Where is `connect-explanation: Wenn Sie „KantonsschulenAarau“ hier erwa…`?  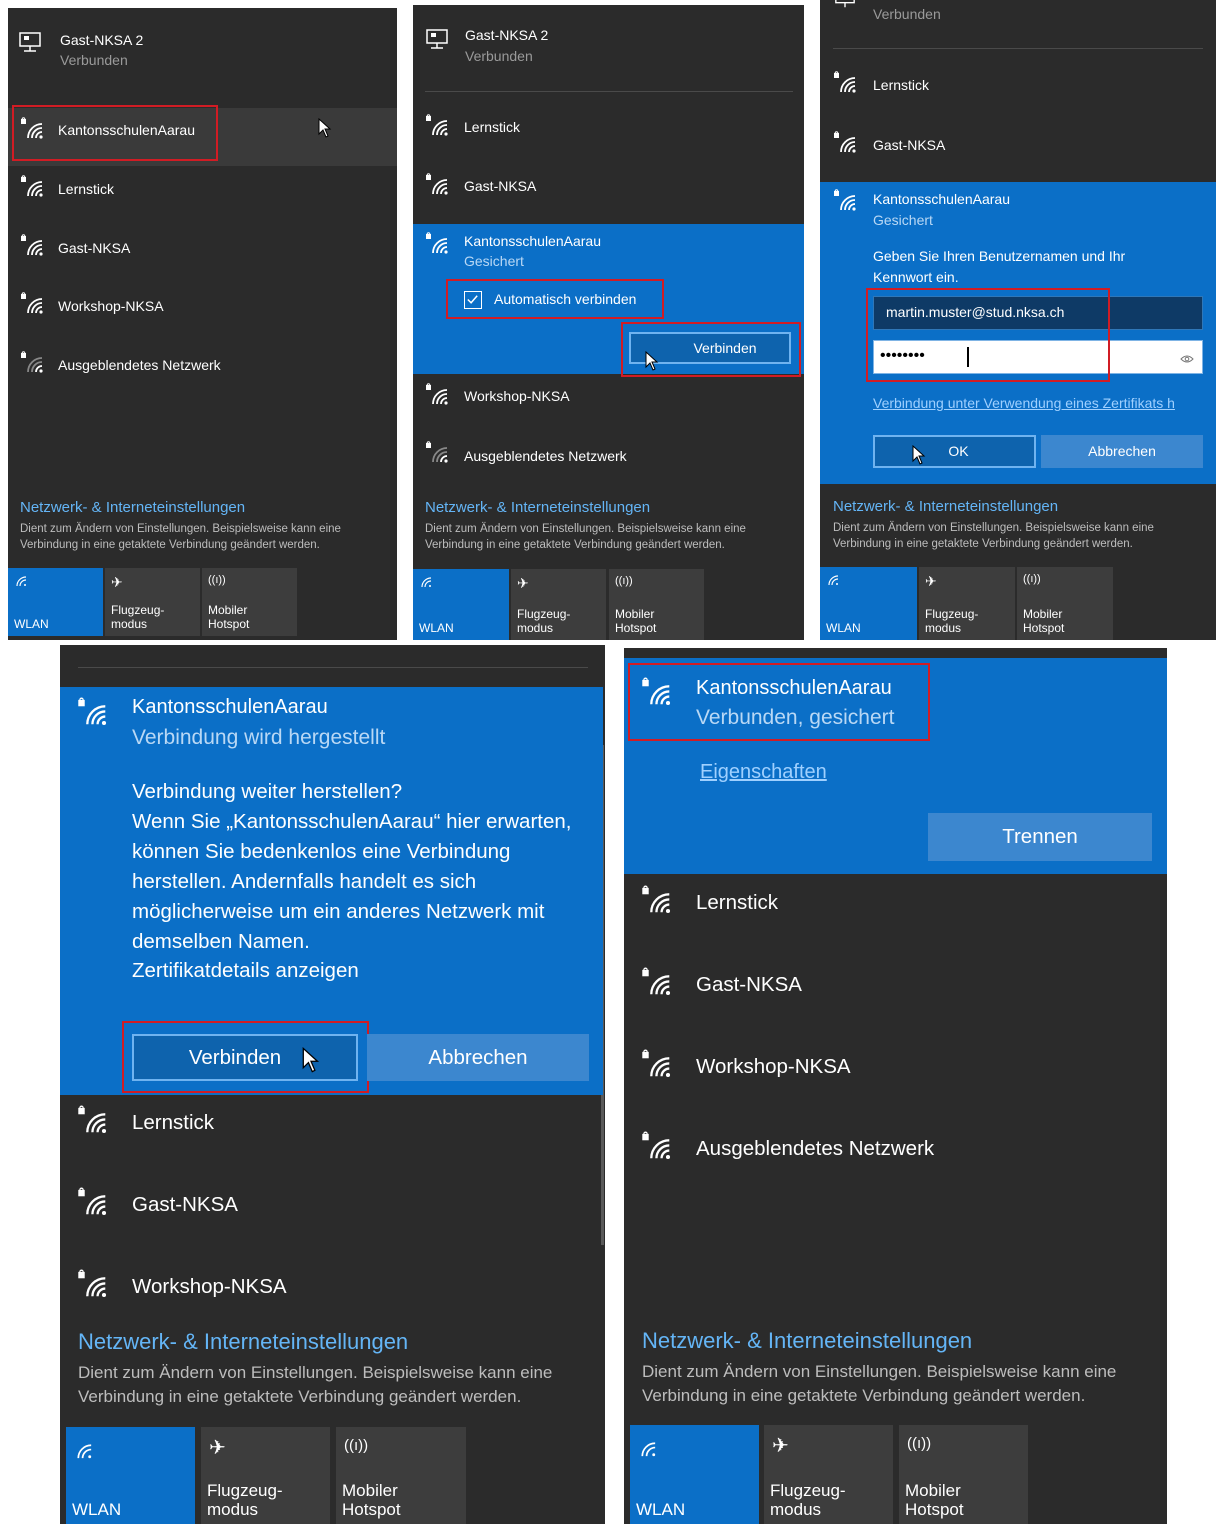
connect-explanation: Wenn Sie „KantonsschulenAarau“ hier erwa… is located at coordinates (352, 881).